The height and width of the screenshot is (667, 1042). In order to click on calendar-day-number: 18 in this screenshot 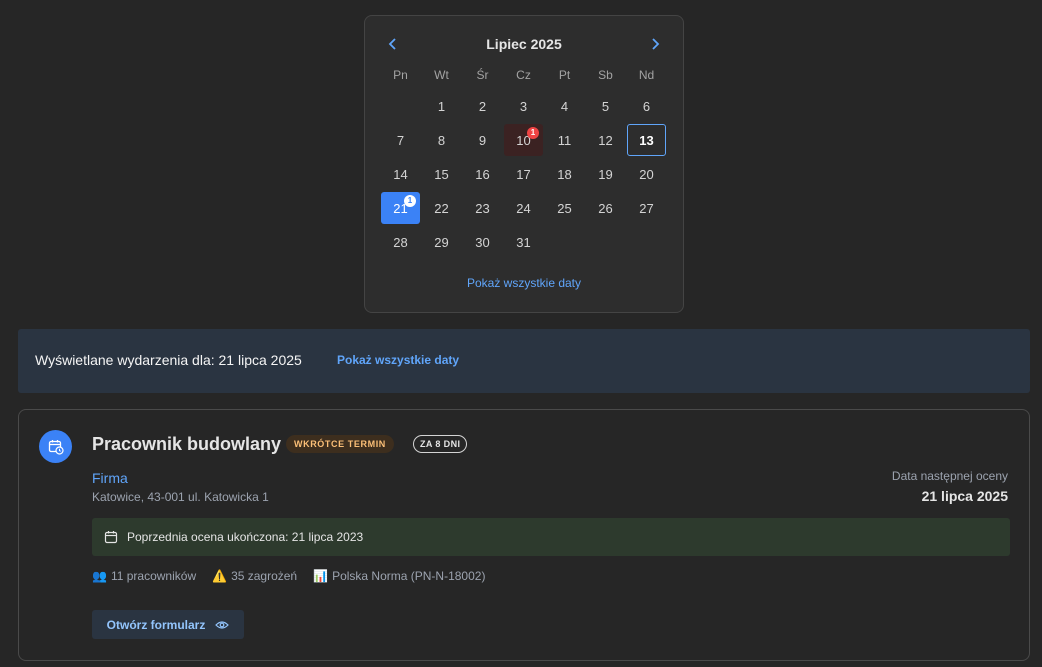, I will do `click(564, 174)`.